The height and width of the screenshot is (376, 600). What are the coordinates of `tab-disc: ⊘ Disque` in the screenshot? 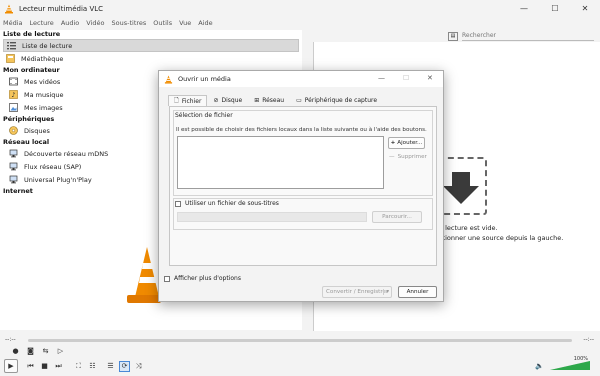 It's located at (227, 100).